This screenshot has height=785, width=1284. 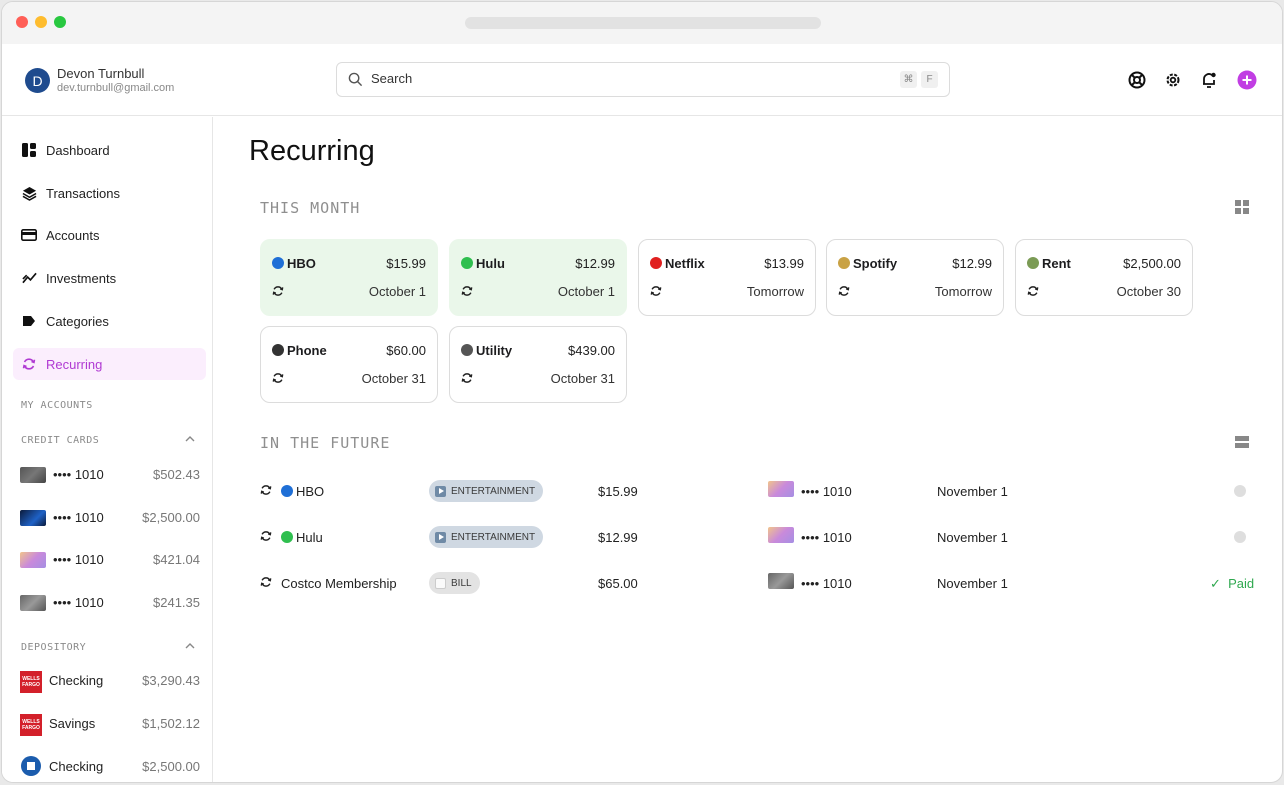 I want to click on recurring-card-spotify: Spotify $12.99 Tomorrow, so click(x=915, y=277).